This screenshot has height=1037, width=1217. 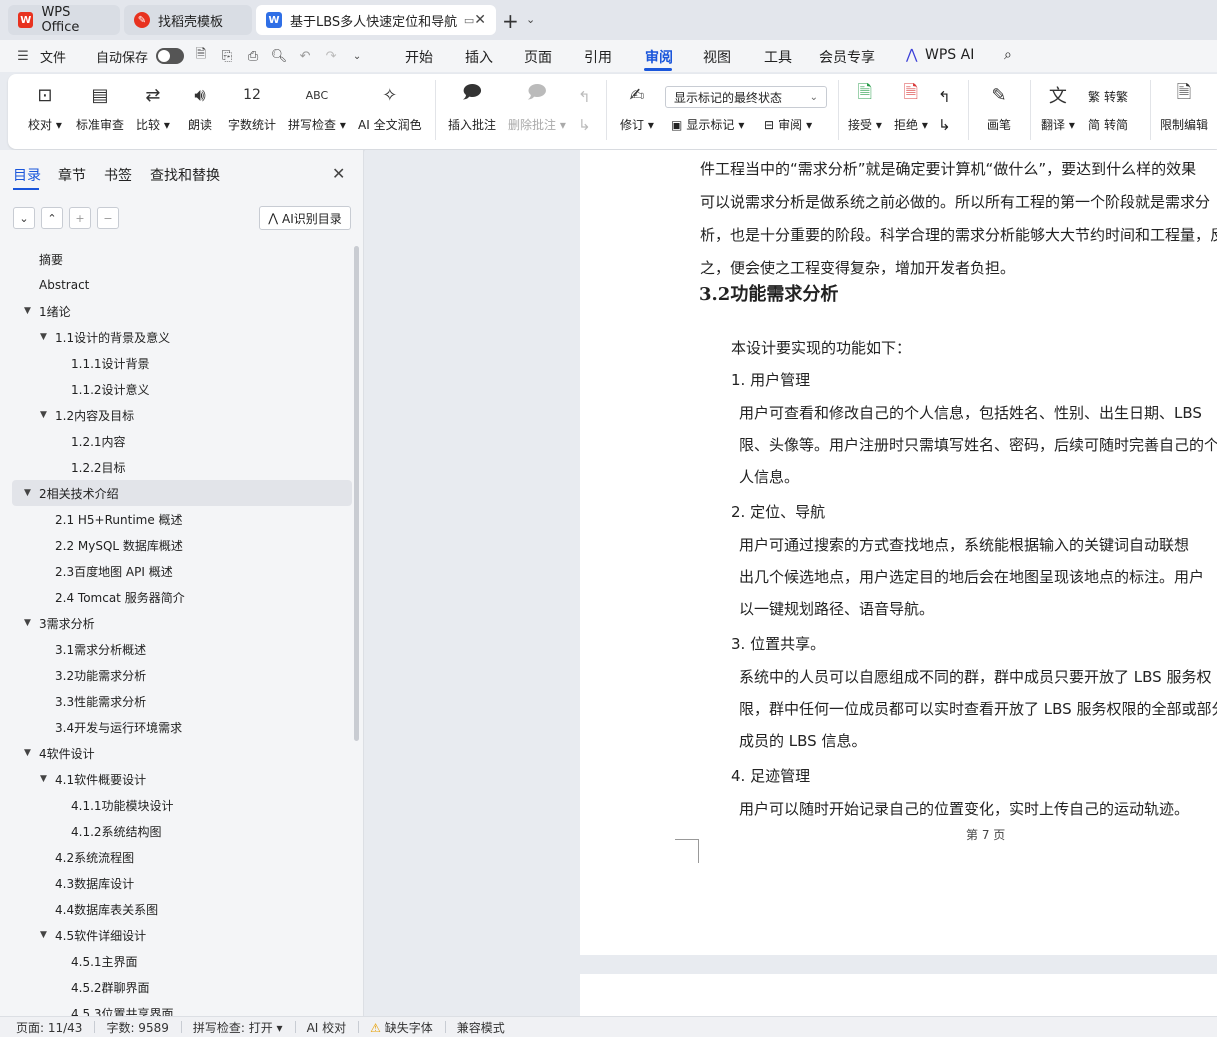 I want to click on review-pane-button: ⊟ 审阅 ▾, so click(x=788, y=124).